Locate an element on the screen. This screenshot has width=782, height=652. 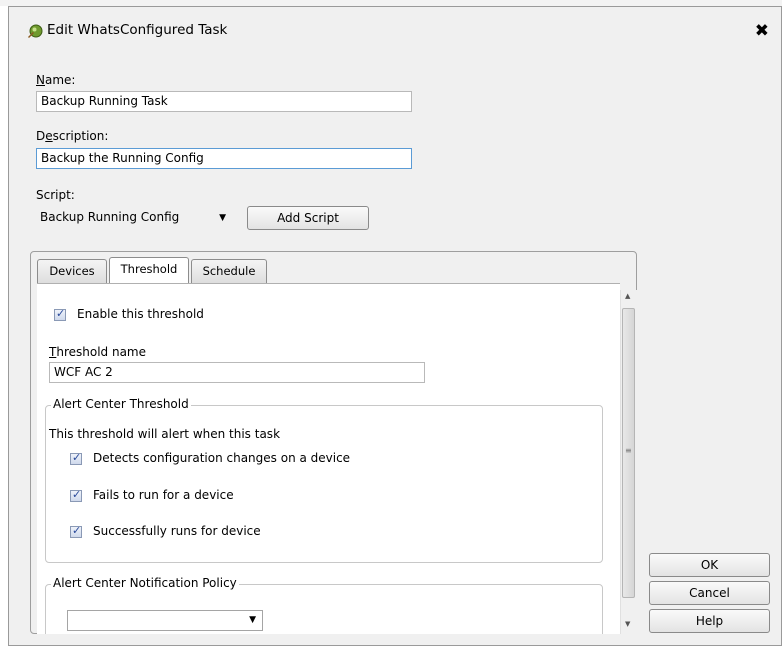
close-icon: ✖ is located at coordinates (762, 31).